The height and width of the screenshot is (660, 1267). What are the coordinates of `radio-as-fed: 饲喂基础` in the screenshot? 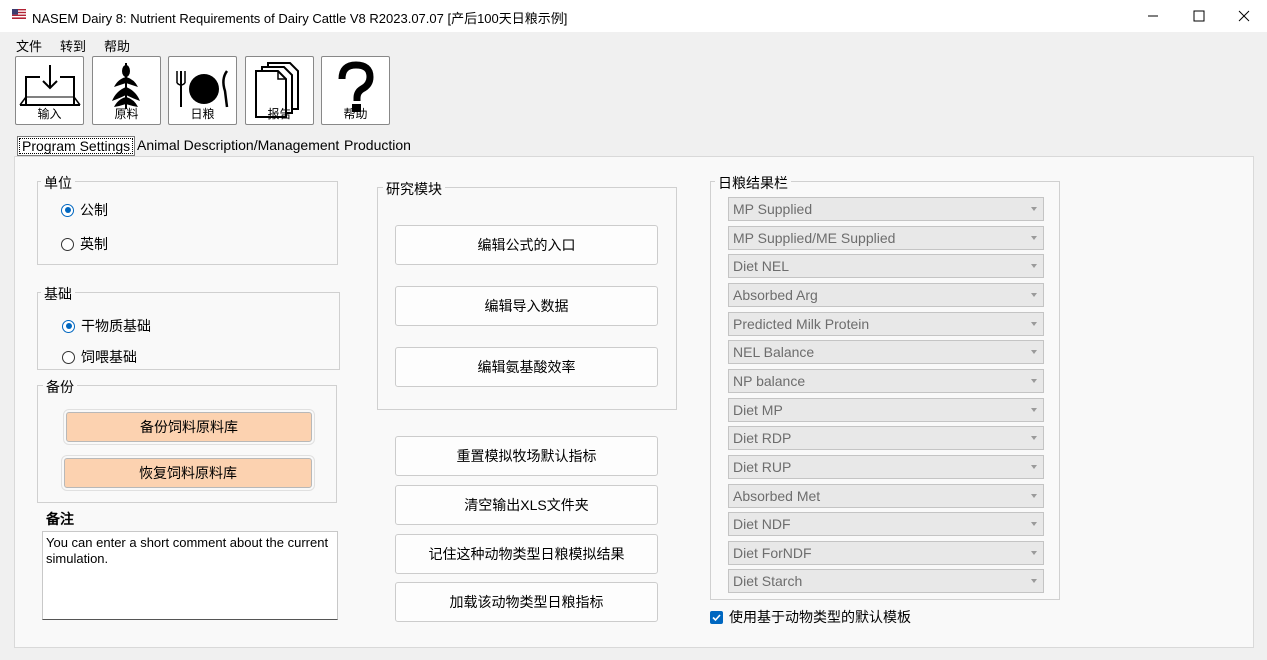 It's located at (99, 357).